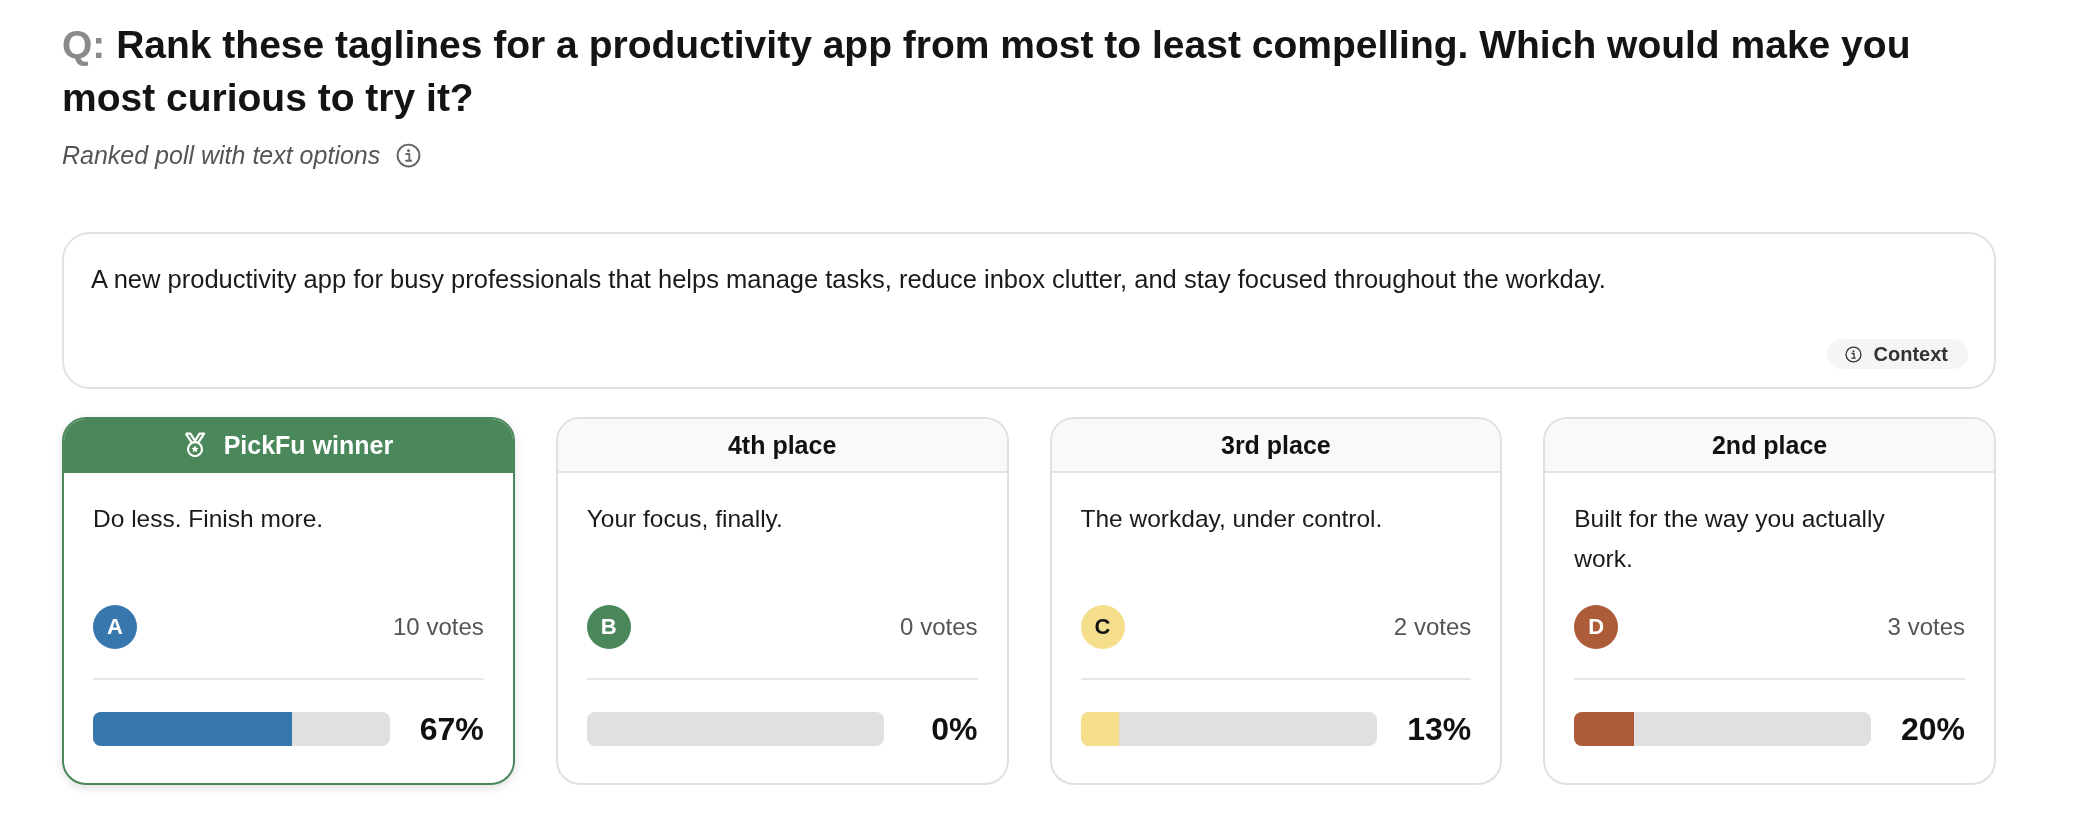  Describe the element at coordinates (954, 729) in the screenshot. I see `percent-label: 0%` at that location.